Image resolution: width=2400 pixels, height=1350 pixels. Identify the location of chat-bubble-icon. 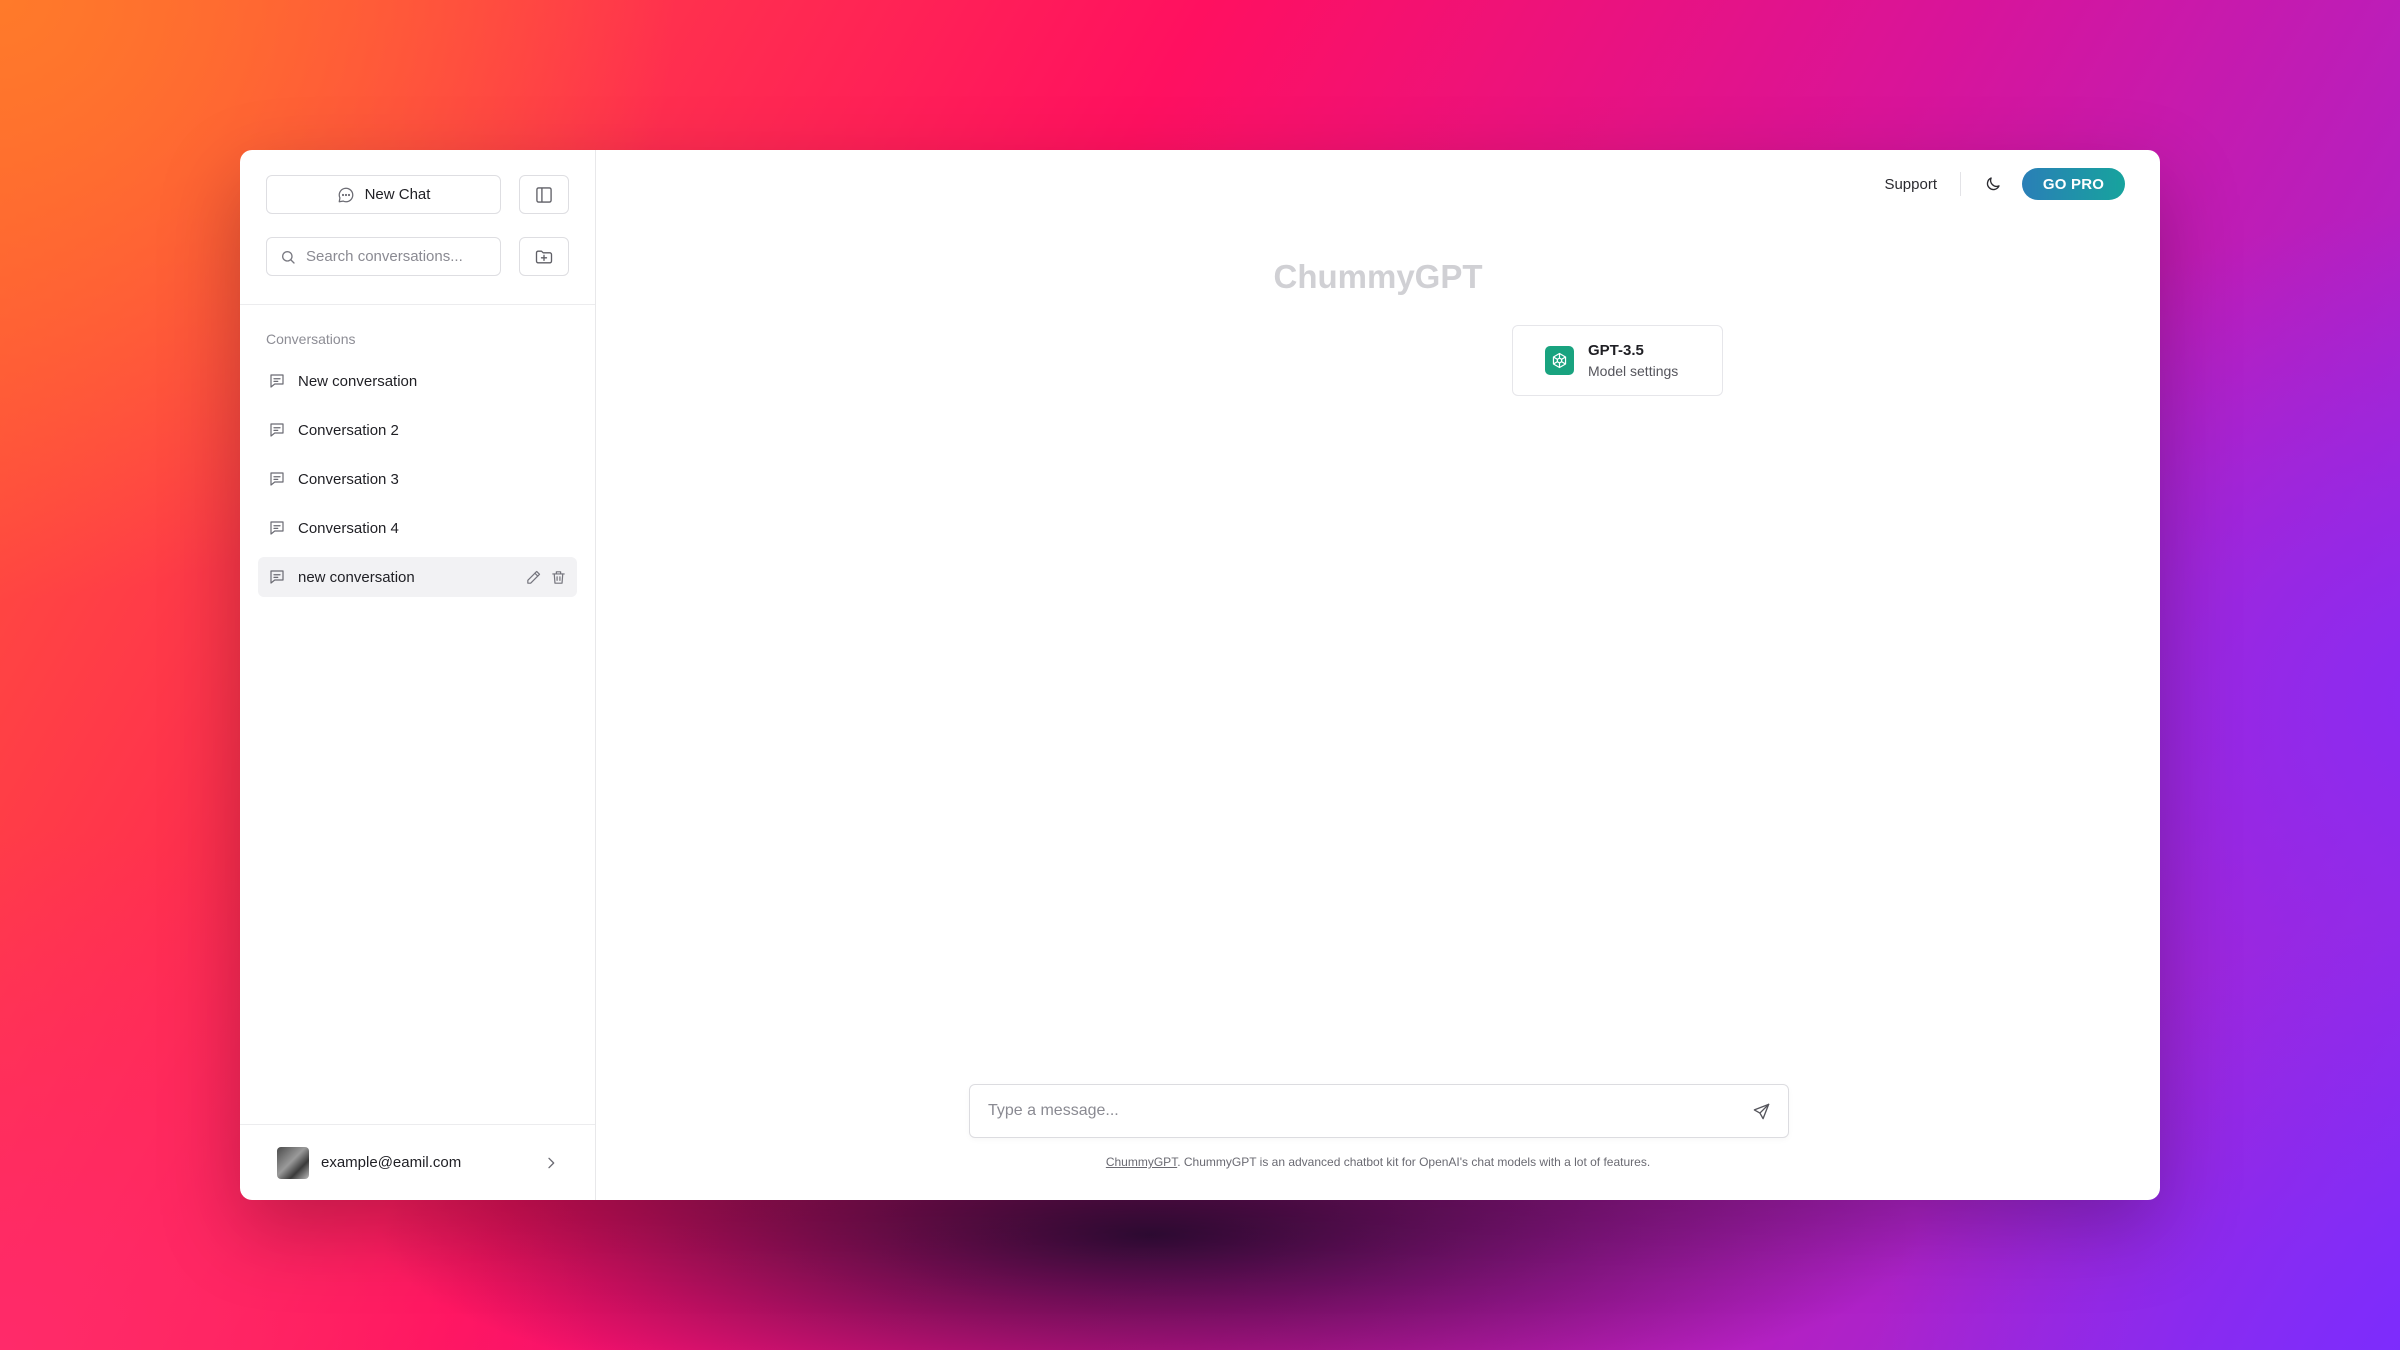
(346, 195).